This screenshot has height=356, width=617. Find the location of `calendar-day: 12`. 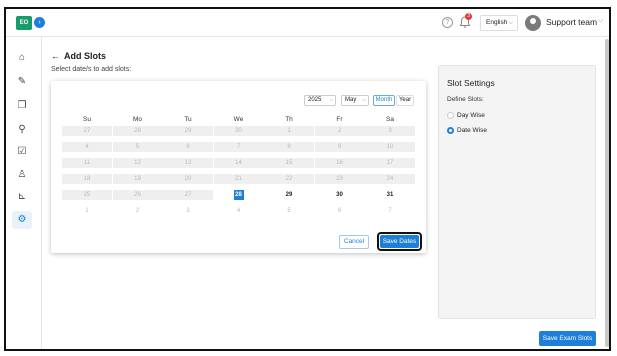

calendar-day: 12 is located at coordinates (137, 163).